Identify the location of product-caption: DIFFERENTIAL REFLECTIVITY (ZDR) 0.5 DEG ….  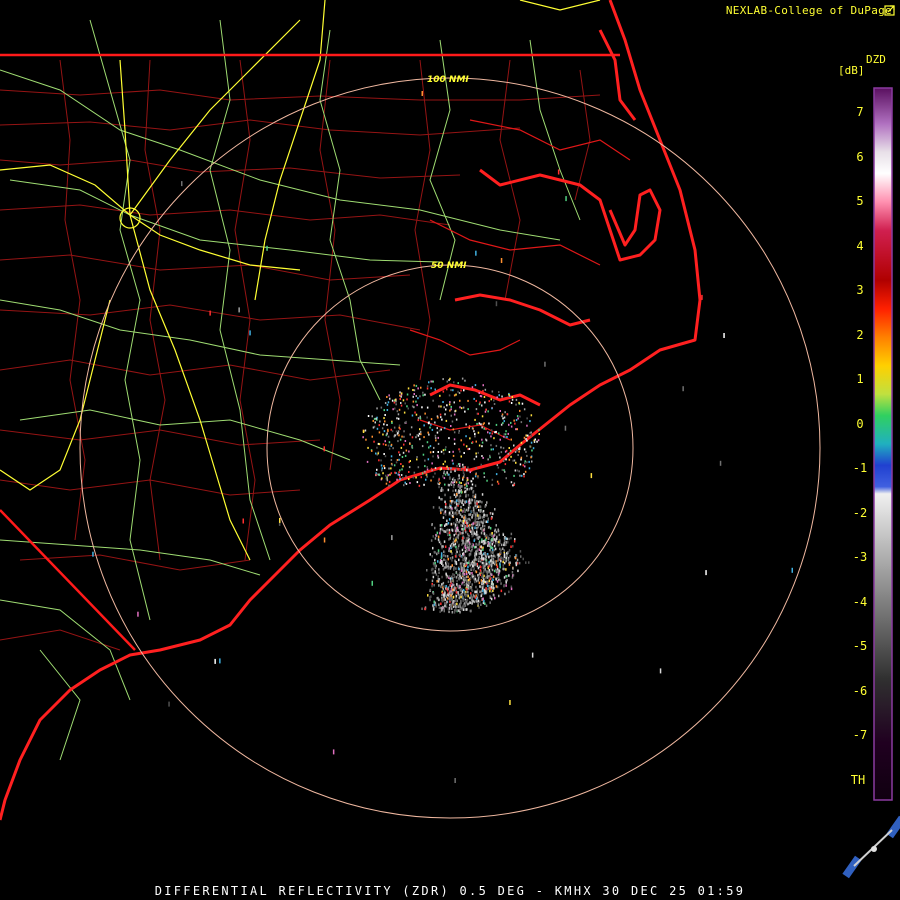
(450, 891).